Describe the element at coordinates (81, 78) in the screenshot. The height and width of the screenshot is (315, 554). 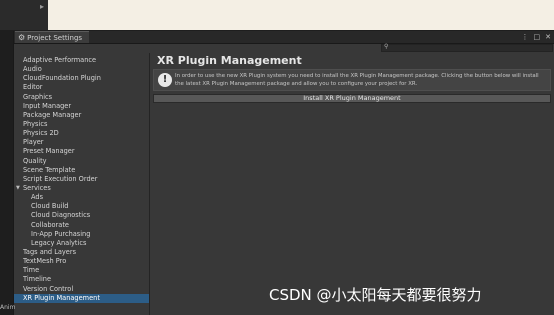
I see `sidebar-item-cloudfoundation-plugin: CloudFoundation Plugin` at that location.